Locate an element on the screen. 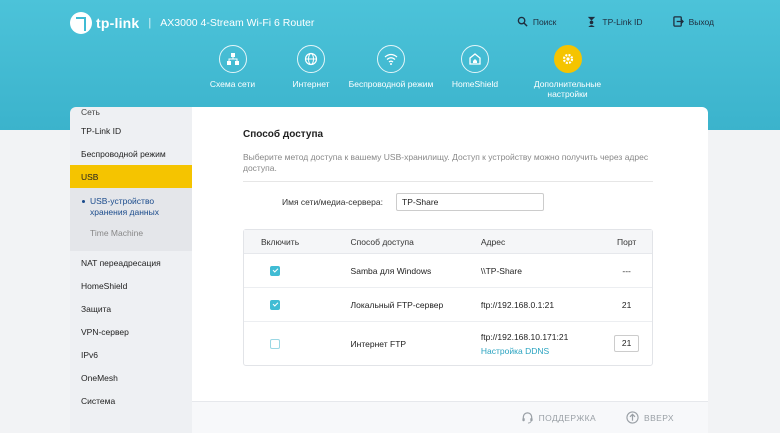 This screenshot has height=433, width=780. gear-icon is located at coordinates (567, 59).